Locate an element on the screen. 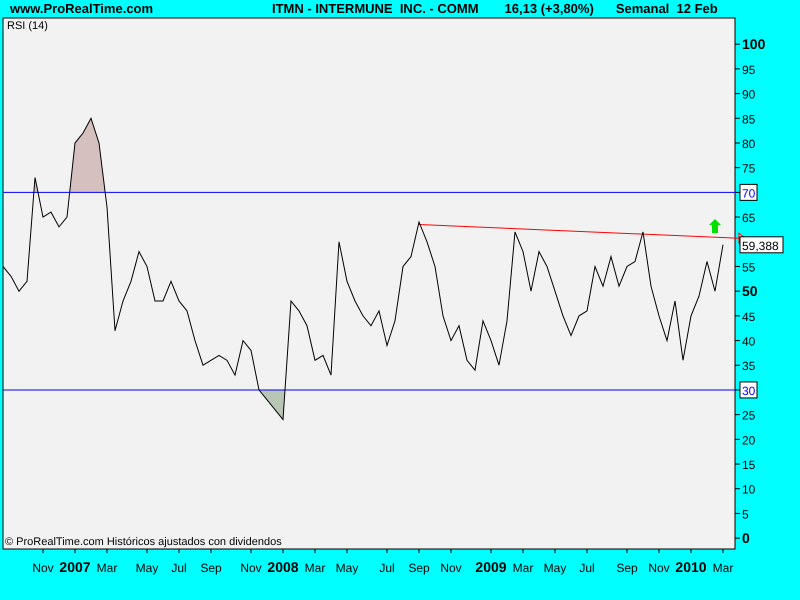  y-axis-label: 85 is located at coordinates (749, 119).